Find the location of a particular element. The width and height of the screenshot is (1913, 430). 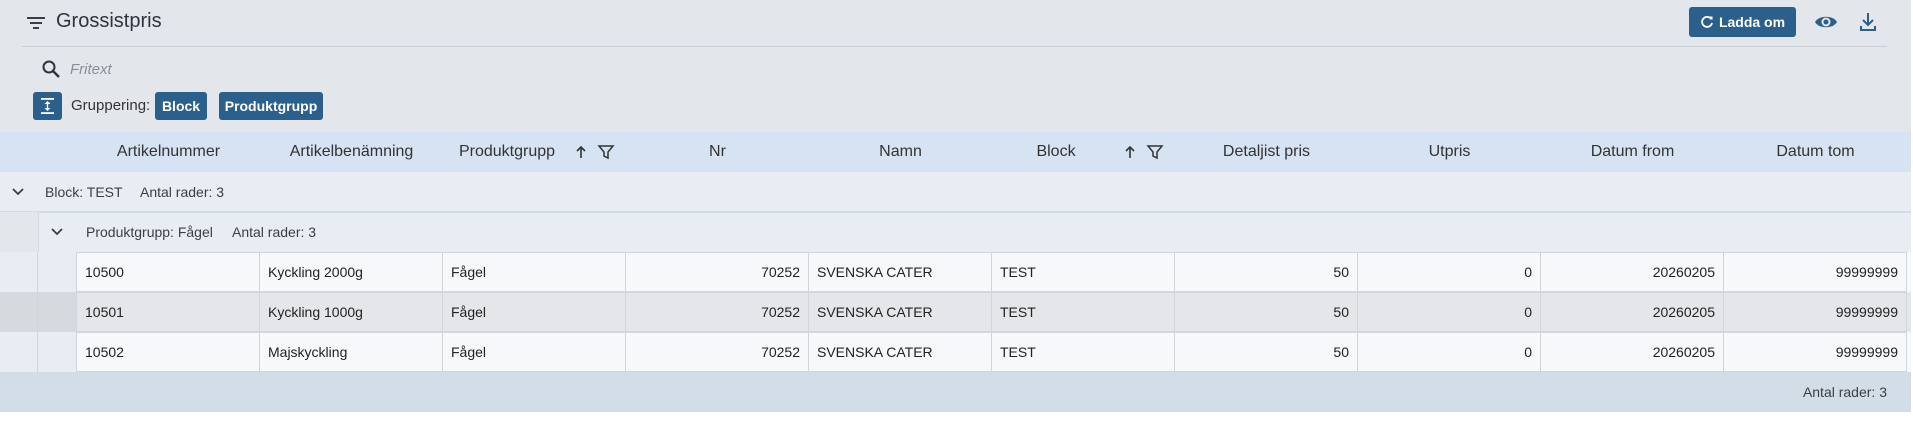

grouping-label: Gruppering: is located at coordinates (111, 105).